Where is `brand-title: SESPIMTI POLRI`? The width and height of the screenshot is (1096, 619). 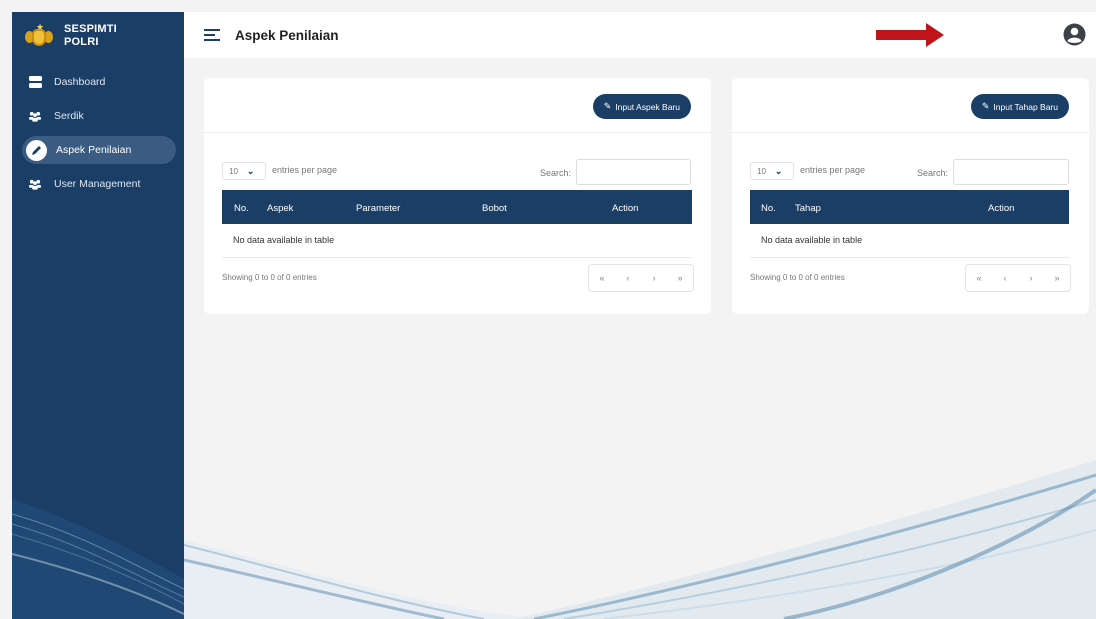
brand-title: SESPIMTI POLRI is located at coordinates (90, 36).